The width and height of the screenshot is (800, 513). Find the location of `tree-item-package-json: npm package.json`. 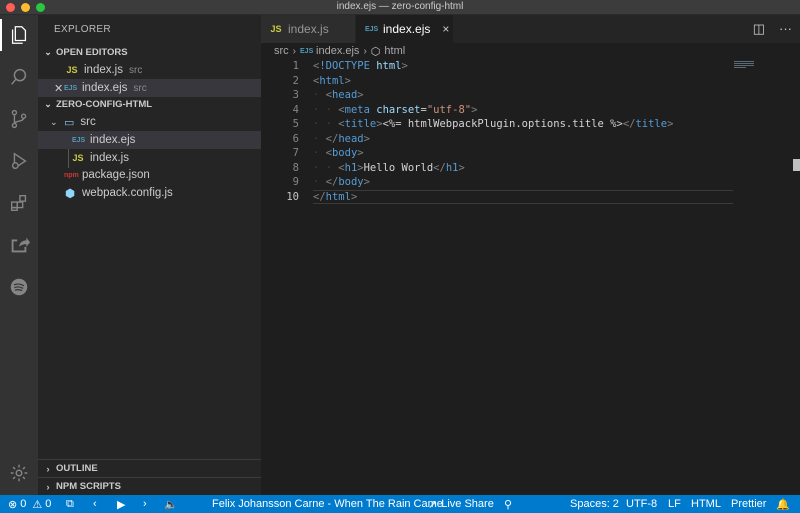

tree-item-package-json: npm package.json is located at coordinates (149, 175).